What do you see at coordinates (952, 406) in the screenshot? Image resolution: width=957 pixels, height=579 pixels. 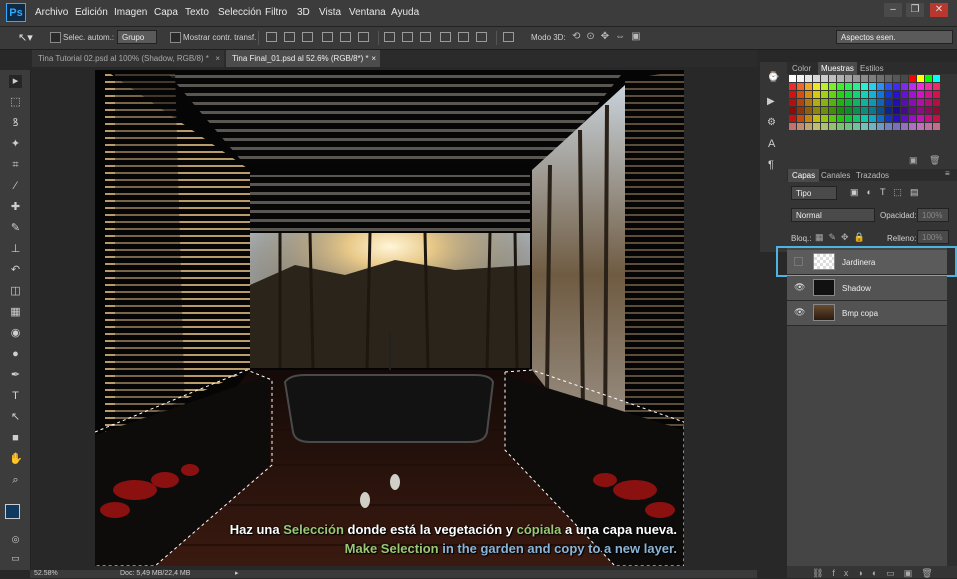 I see `layer-list-scrollbar` at bounding box center [952, 406].